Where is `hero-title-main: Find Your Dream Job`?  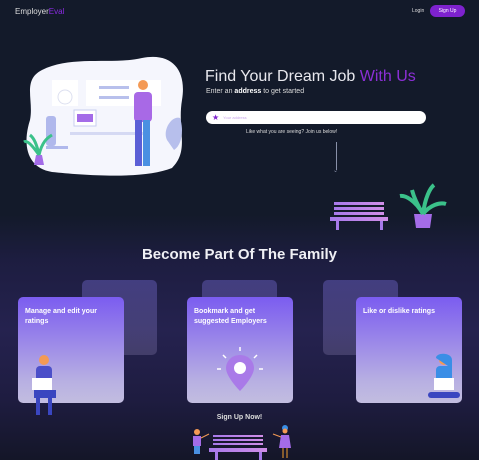 hero-title-main: Find Your Dream Job is located at coordinates (282, 76).